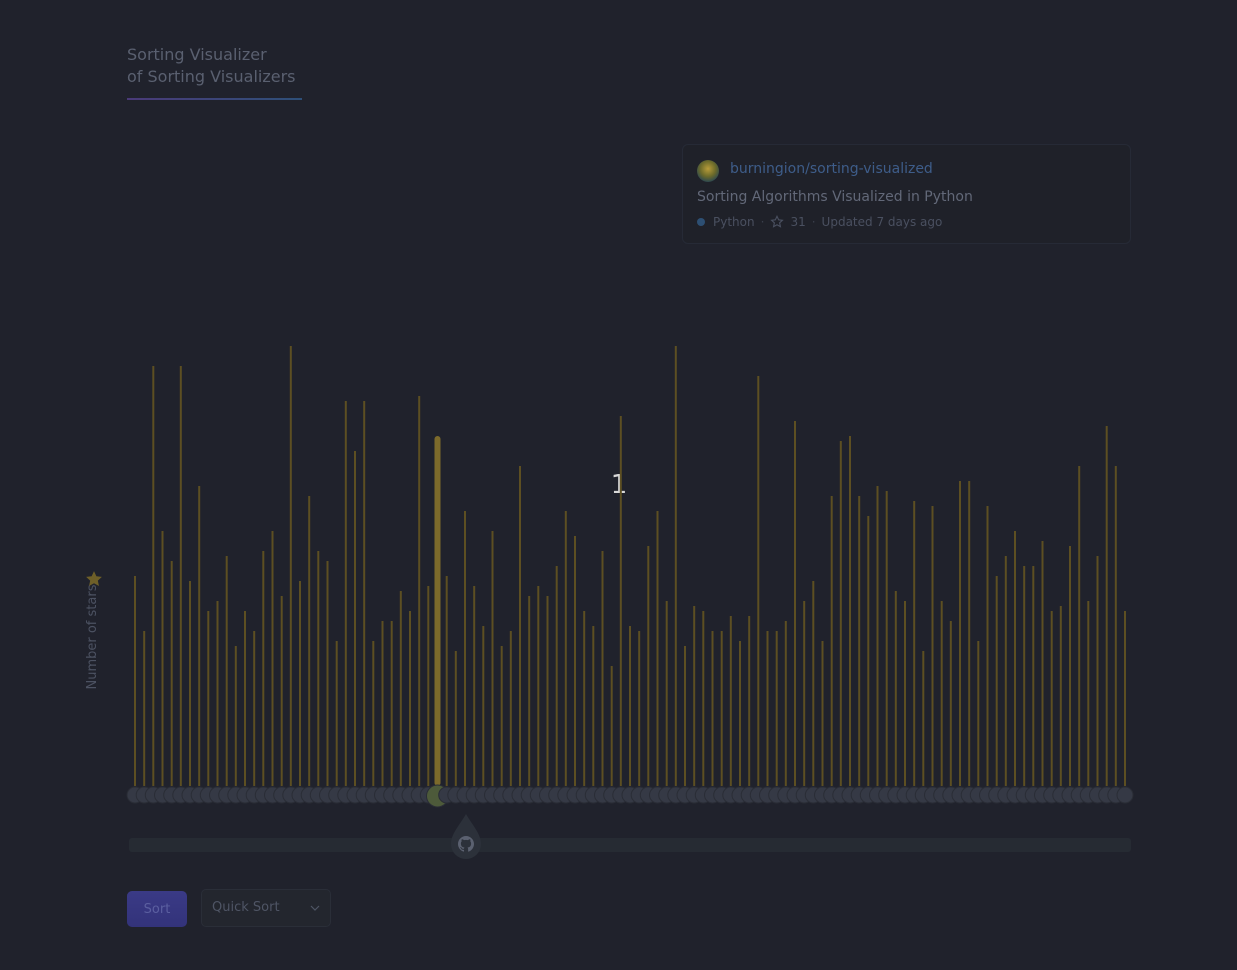 This screenshot has width=1237, height=970. Describe the element at coordinates (266, 908) in the screenshot. I see `algorithm-select: Quick Sort` at that location.